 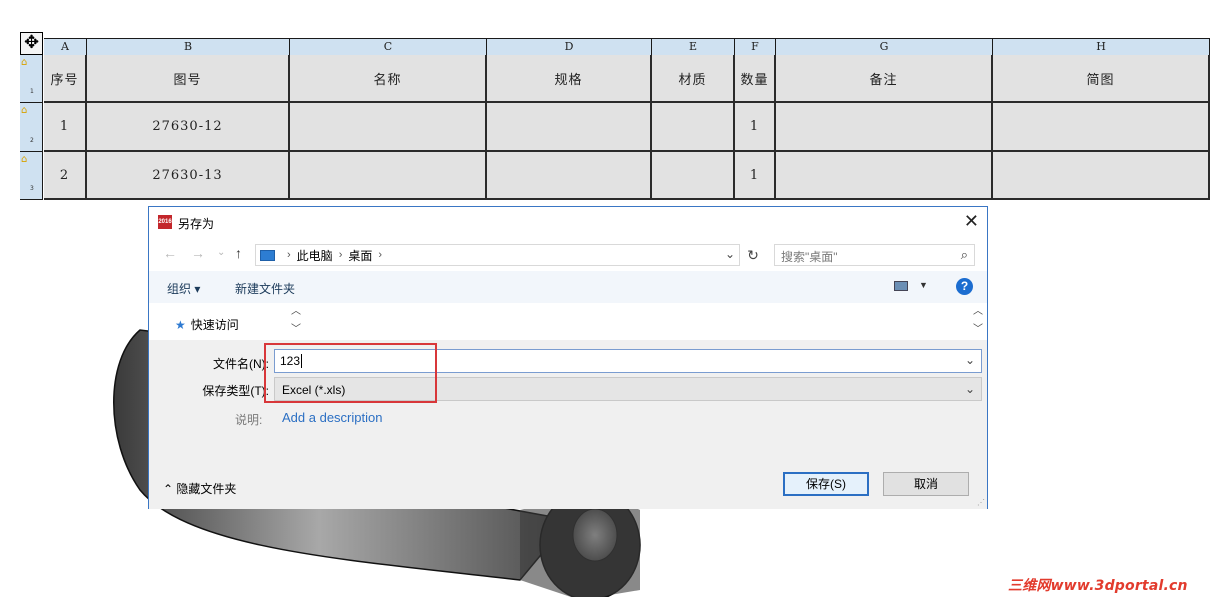 I want to click on hide-folders-button: ⌃ 隐藏文件夹, so click(x=199, y=488).